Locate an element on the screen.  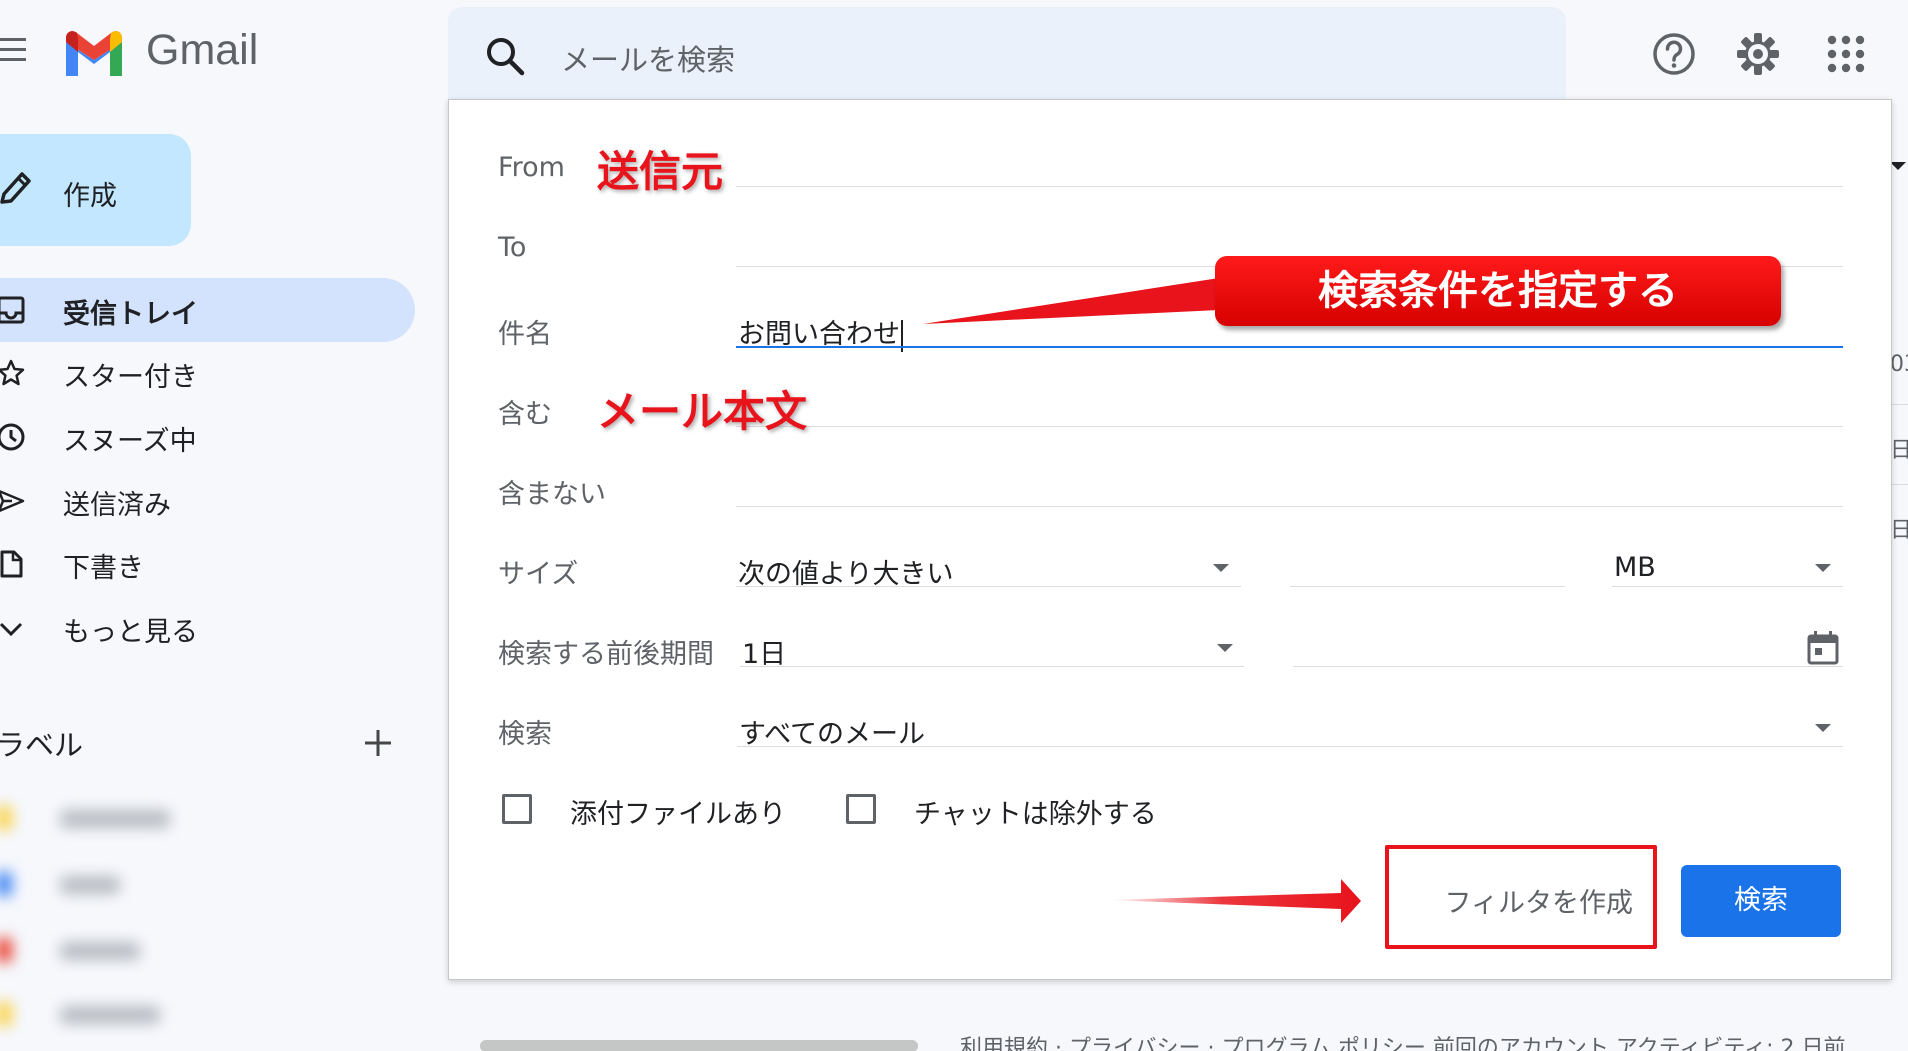
search-icon is located at coordinates (505, 56).